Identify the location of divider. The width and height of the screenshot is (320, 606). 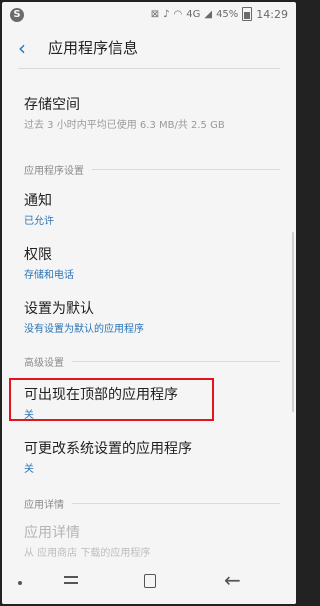
(149, 68).